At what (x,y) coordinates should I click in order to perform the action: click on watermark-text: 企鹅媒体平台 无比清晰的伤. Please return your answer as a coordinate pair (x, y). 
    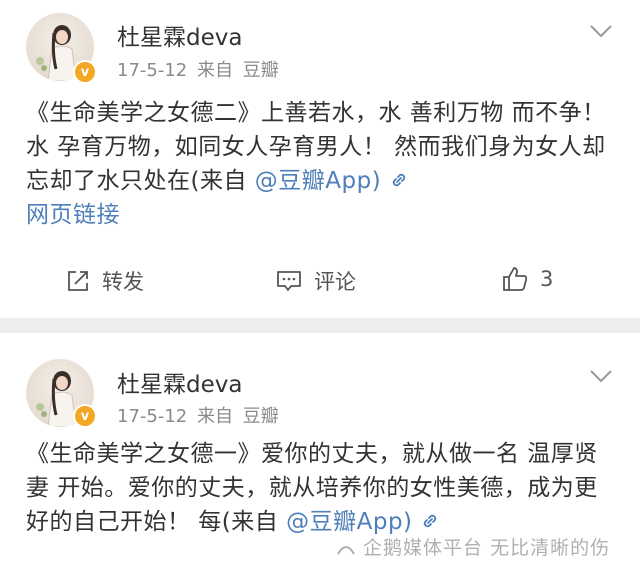
    Looking at the image, I should click on (487, 548).